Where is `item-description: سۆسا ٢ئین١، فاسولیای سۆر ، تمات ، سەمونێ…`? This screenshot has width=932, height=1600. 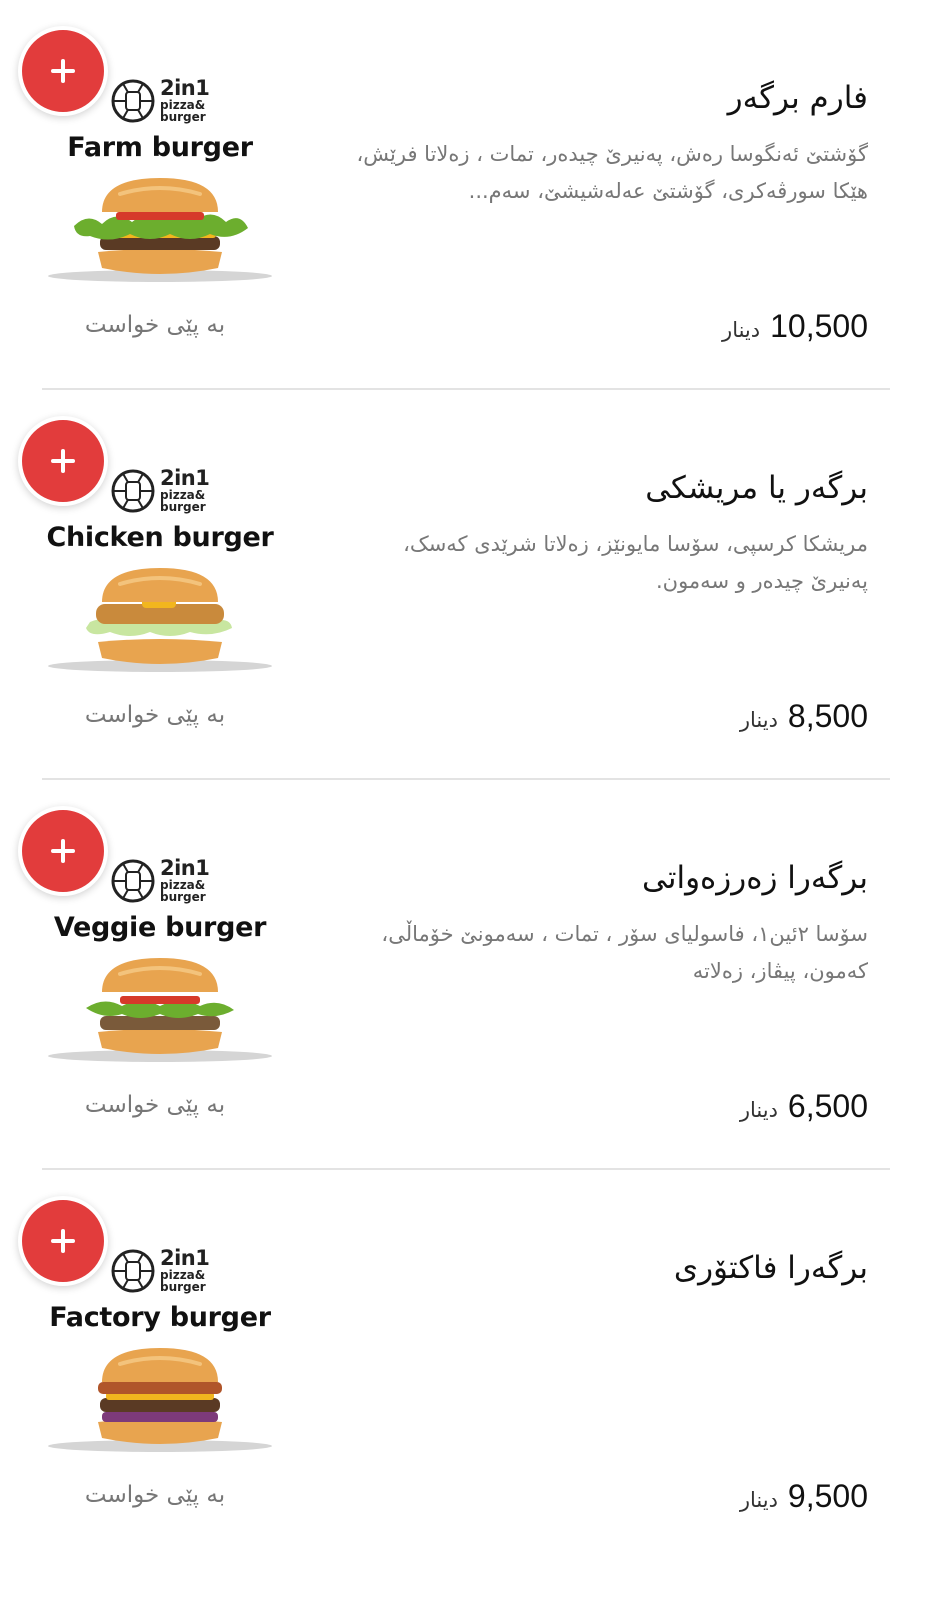
item-description: سۆسا ٢ئین١، فاسولیای سۆر ، تمات ، سەمونێ… is located at coordinates (624, 952).